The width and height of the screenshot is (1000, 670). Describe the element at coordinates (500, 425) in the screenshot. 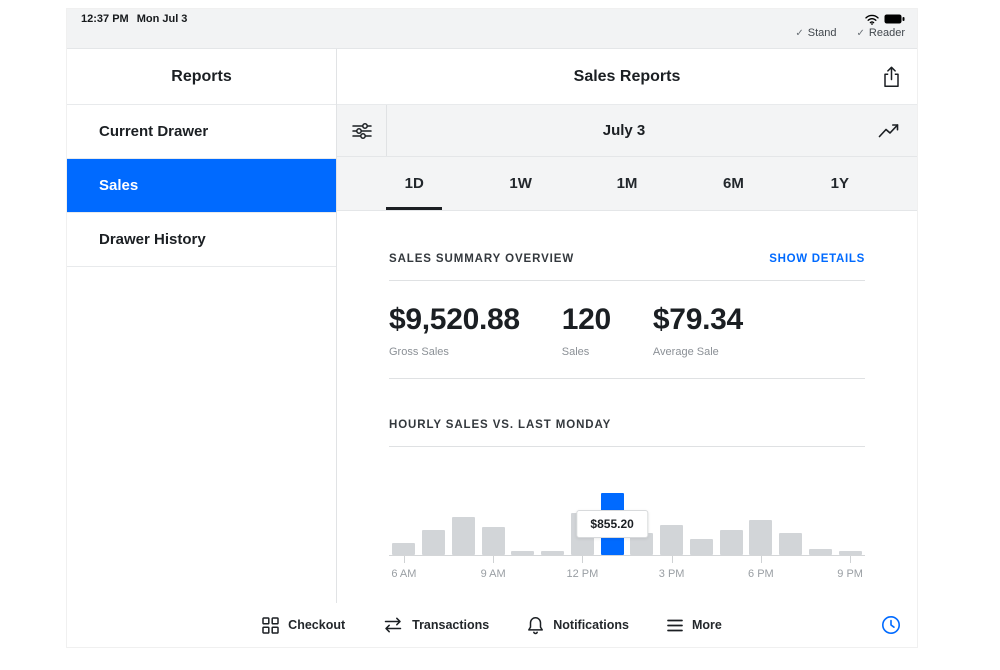

I see `chart-section-title: HOURLY SALES VS. LAST MONDAY` at that location.